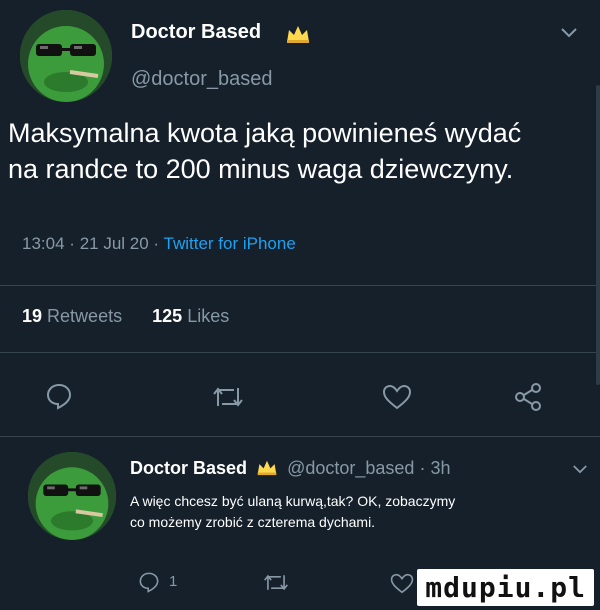 This screenshot has width=600, height=610. Describe the element at coordinates (167, 316) in the screenshot. I see `likes-count: 125` at that location.